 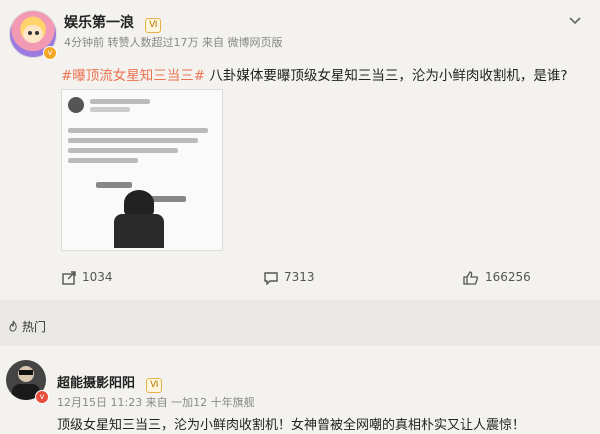 I want to click on avatar-face, so click(x=33, y=34).